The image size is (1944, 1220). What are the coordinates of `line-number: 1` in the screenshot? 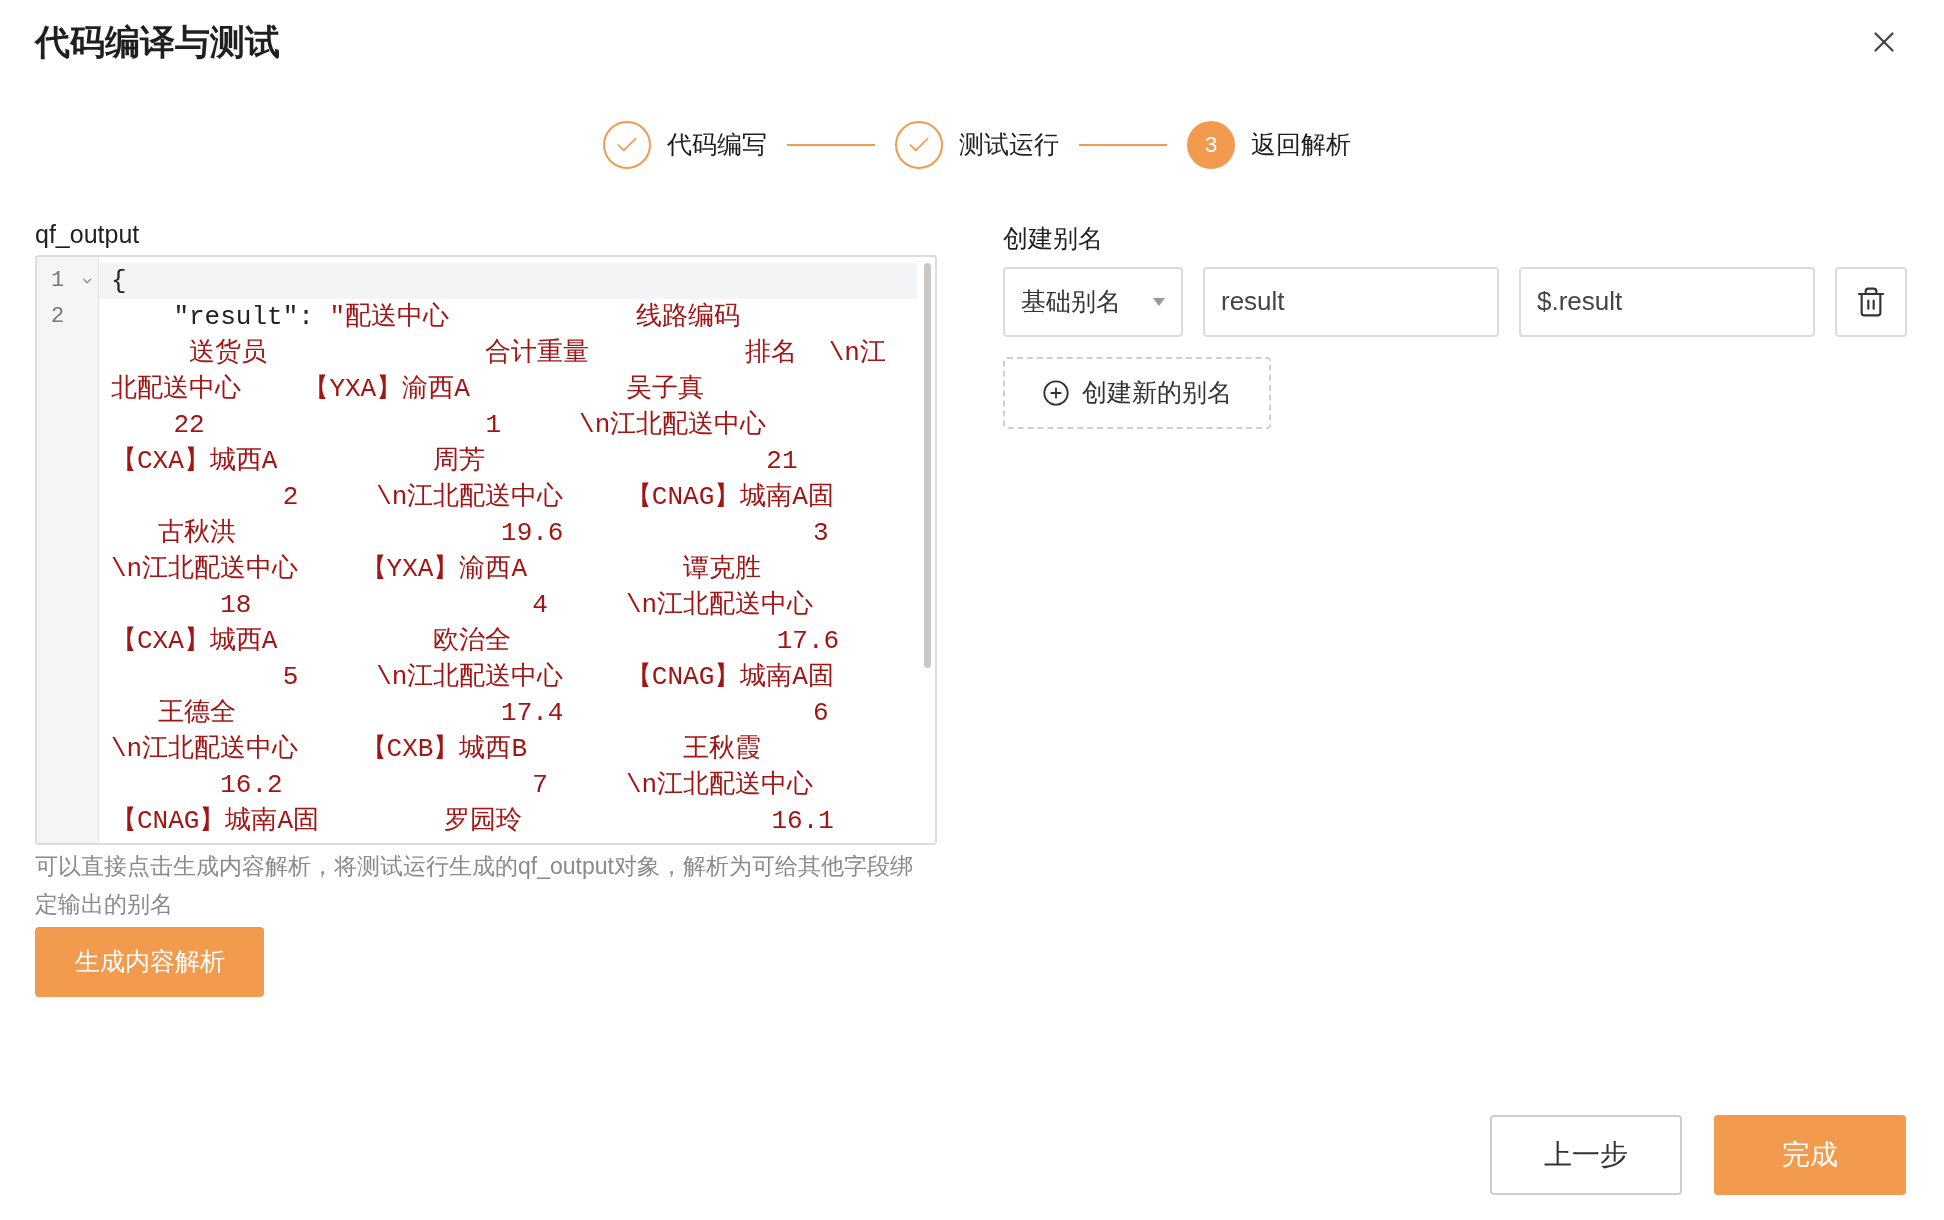 It's located at (58, 280).